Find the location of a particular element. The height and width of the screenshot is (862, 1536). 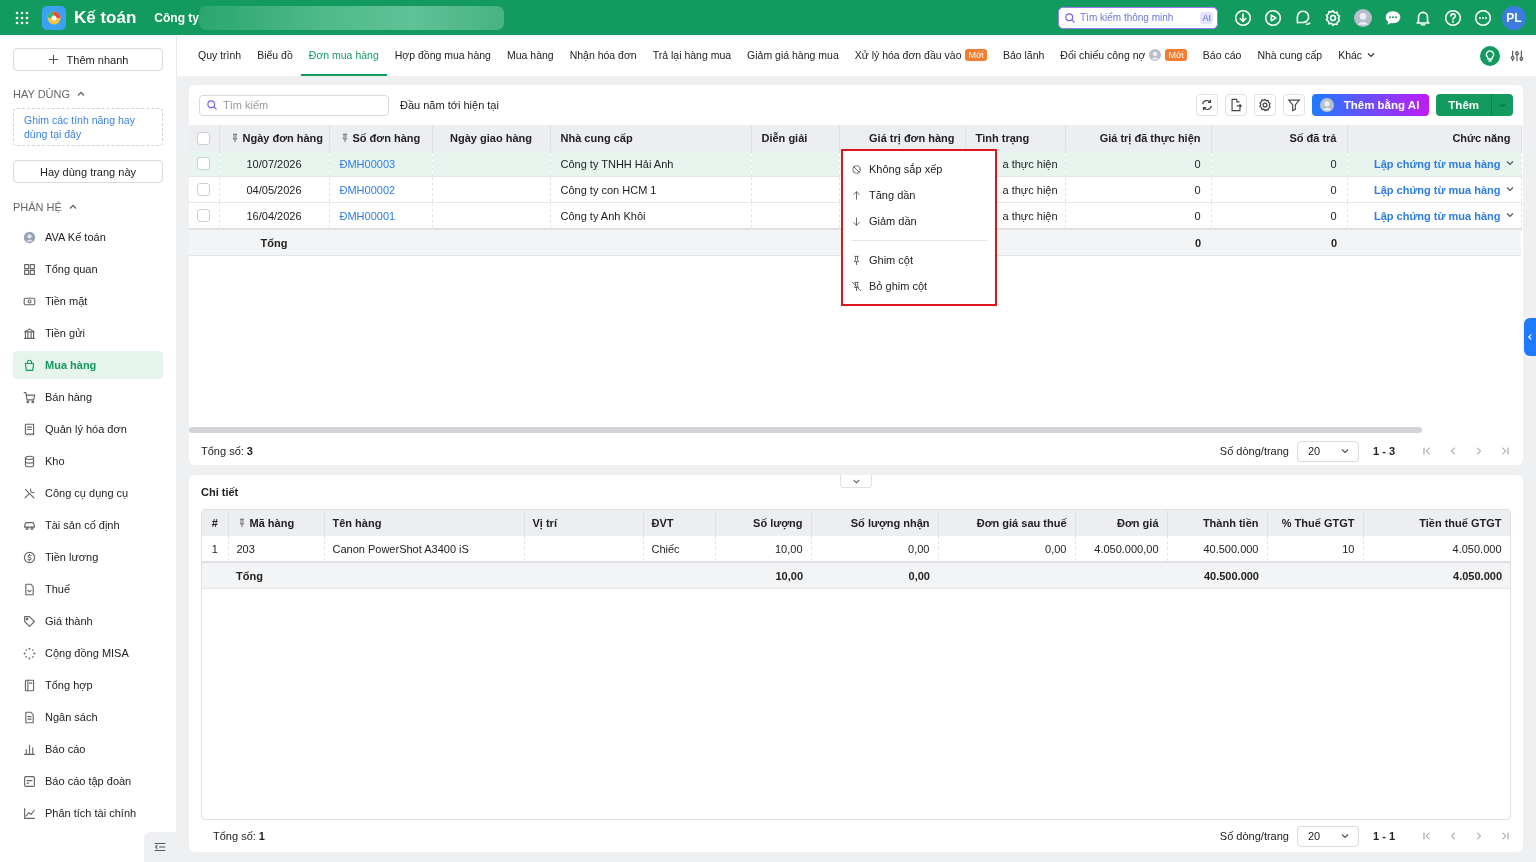

nav-item: Tiền gửi is located at coordinates (88, 333).